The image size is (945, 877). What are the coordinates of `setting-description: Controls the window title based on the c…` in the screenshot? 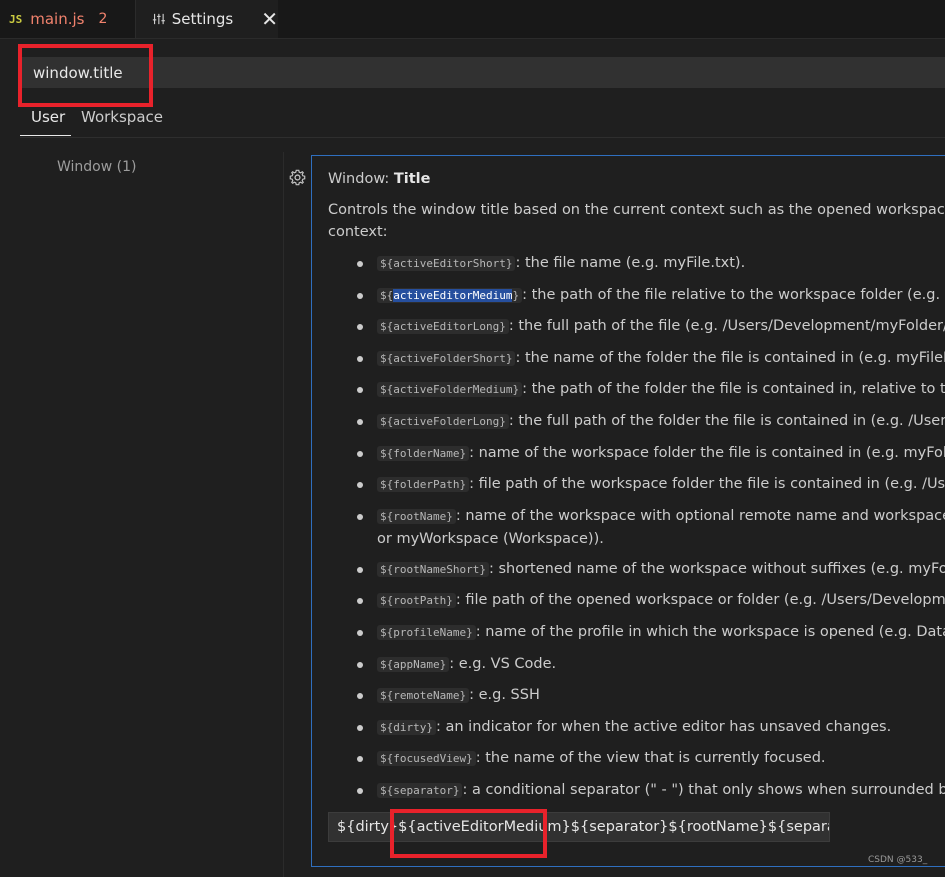 It's located at (636, 221).